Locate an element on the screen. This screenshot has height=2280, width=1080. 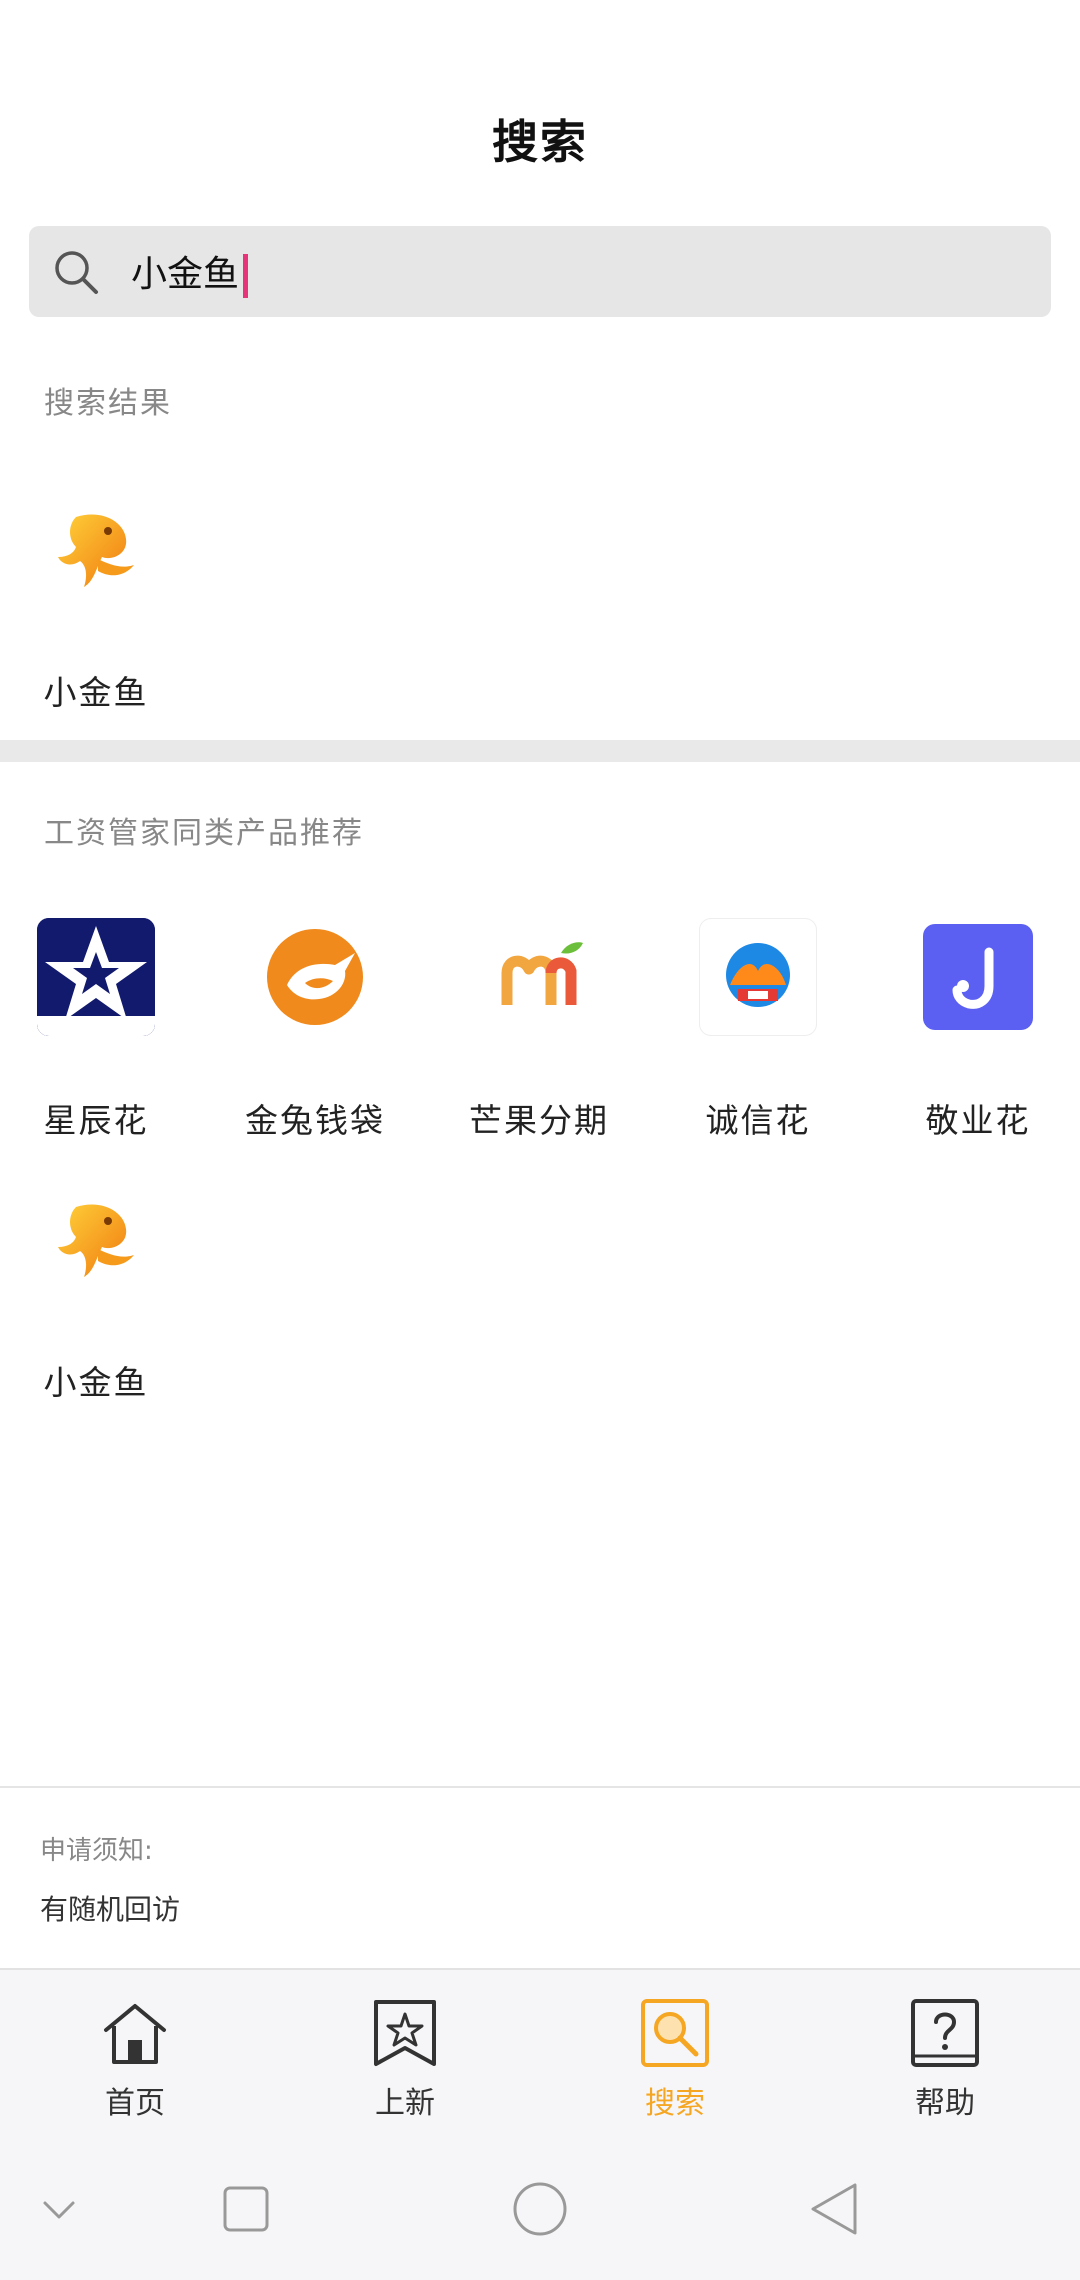
results-section-label: 搜索结果 is located at coordinates (108, 403).